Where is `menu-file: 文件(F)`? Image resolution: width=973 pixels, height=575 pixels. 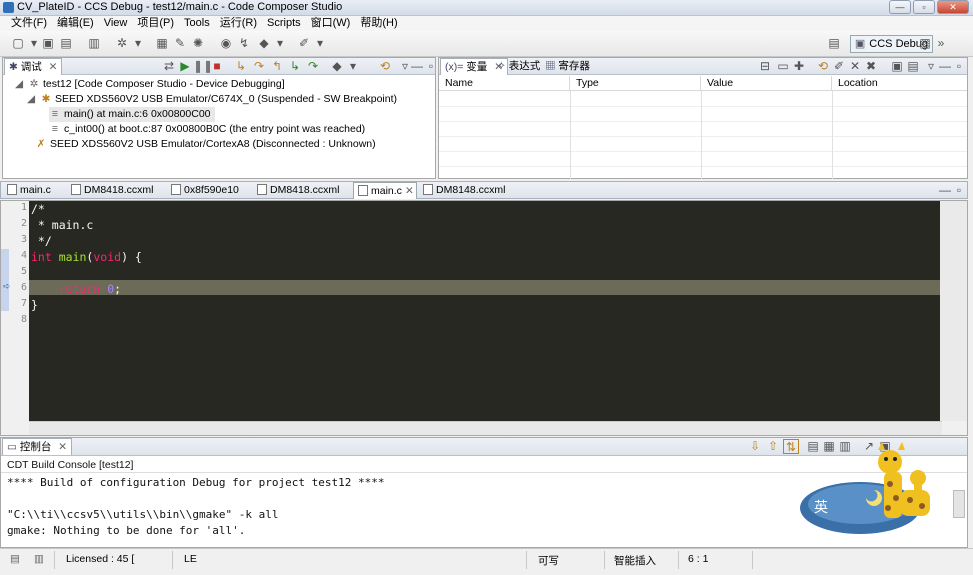 menu-file: 文件(F) is located at coordinates (29, 23).